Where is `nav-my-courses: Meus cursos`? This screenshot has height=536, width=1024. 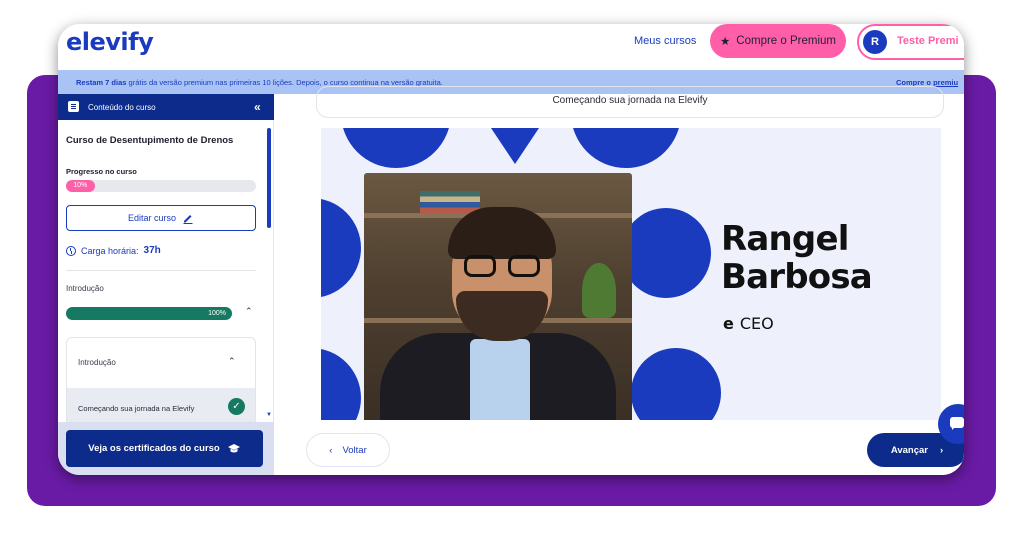 nav-my-courses: Meus cursos is located at coordinates (665, 41).